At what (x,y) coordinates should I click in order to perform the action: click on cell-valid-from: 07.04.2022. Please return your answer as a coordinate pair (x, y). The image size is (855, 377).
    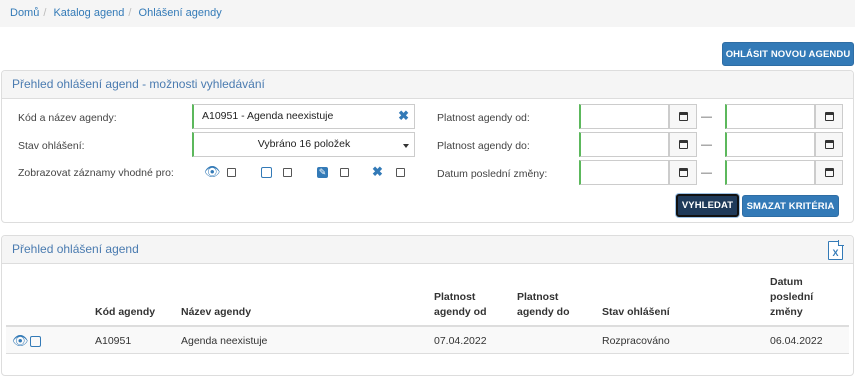
    Looking at the image, I should click on (460, 341).